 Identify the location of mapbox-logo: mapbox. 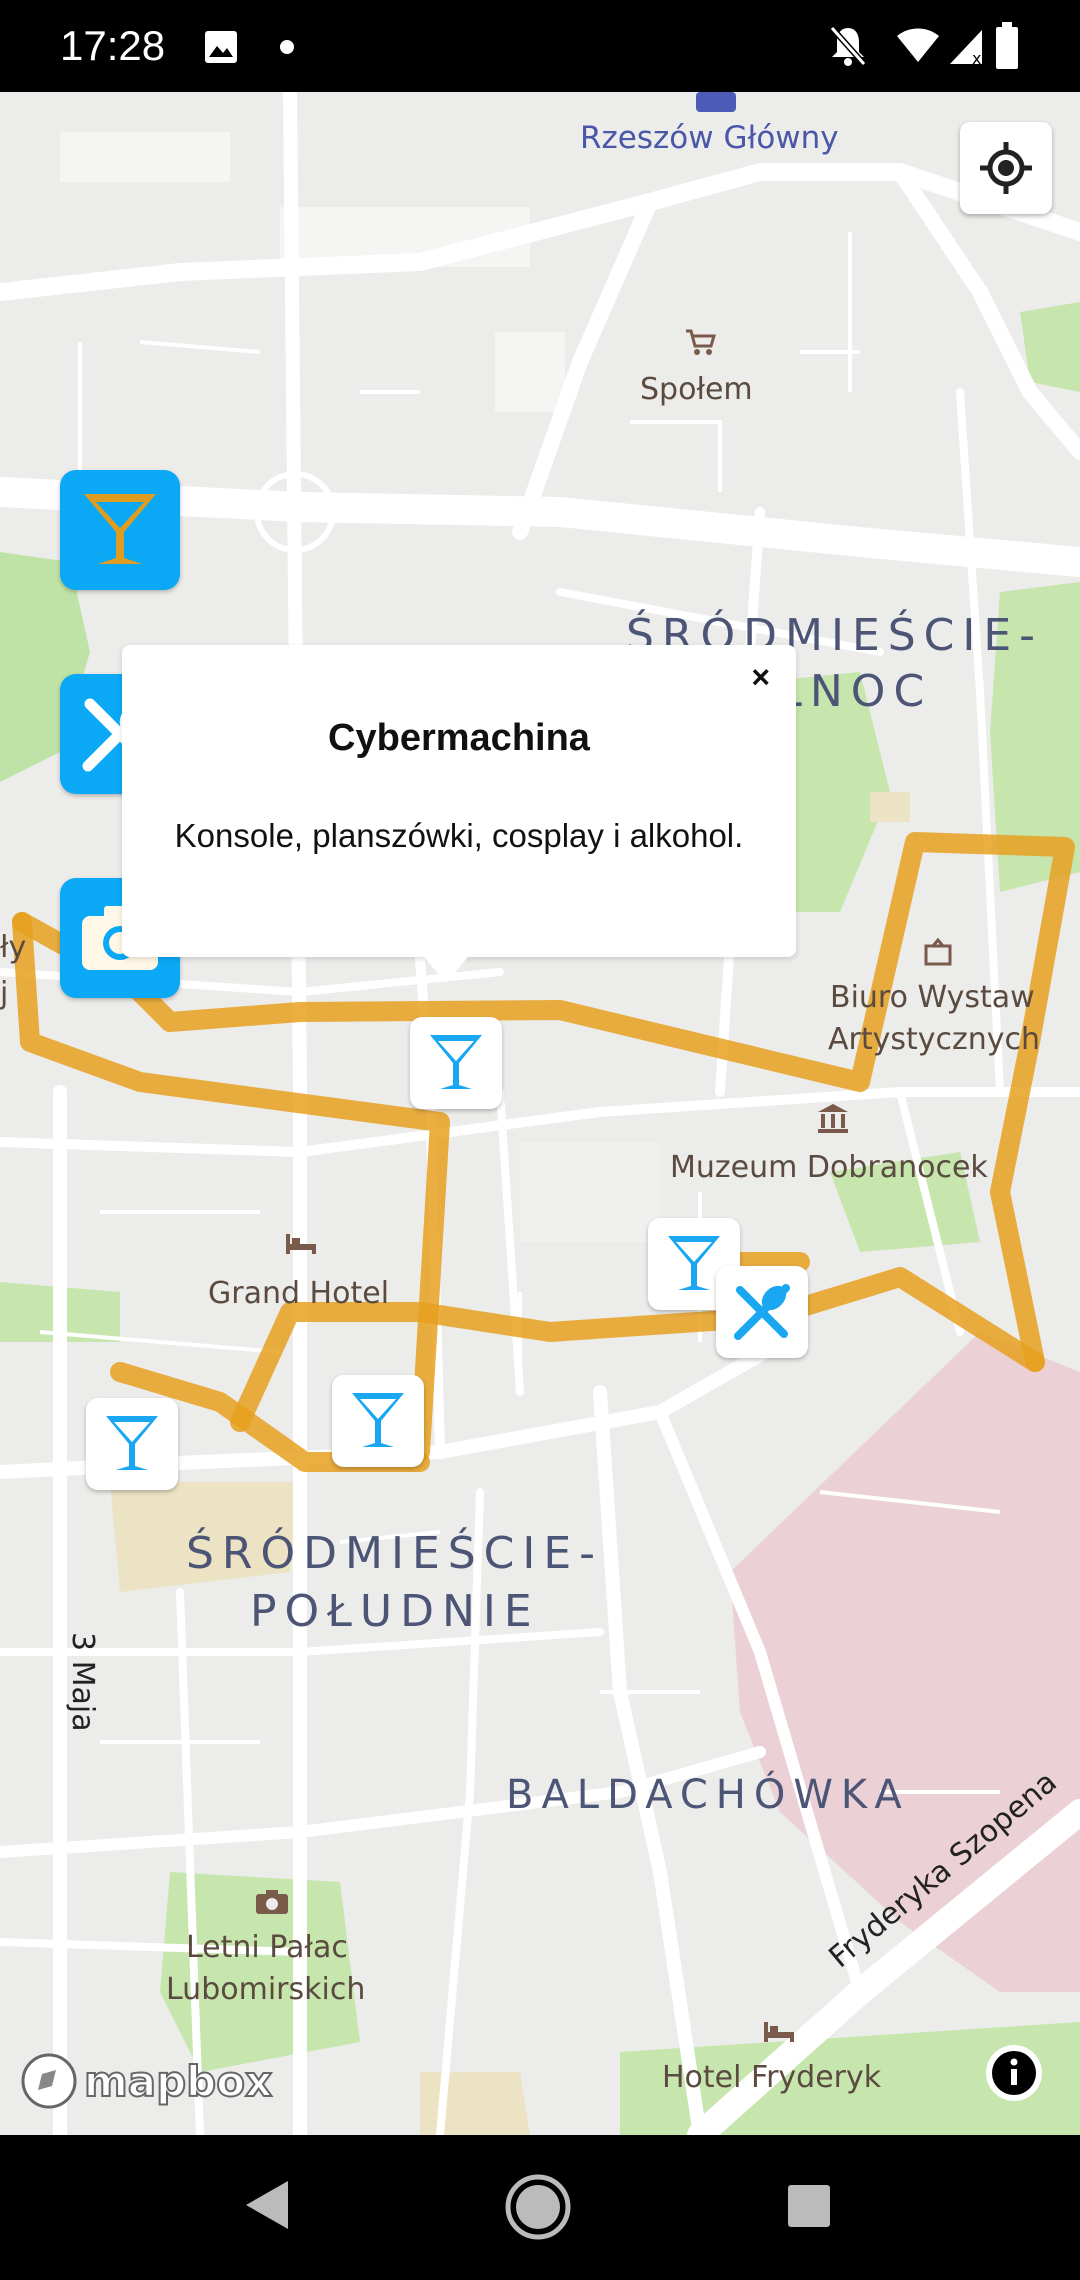
(146, 2081).